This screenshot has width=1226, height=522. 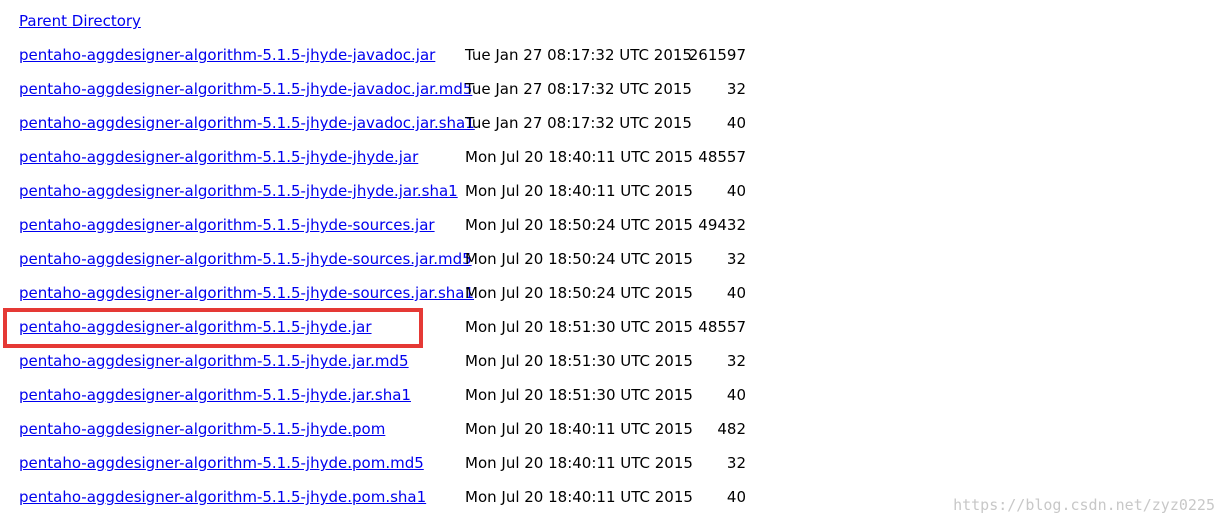 I want to click on parent-directory-row: Parent Directory, so click(x=389, y=17).